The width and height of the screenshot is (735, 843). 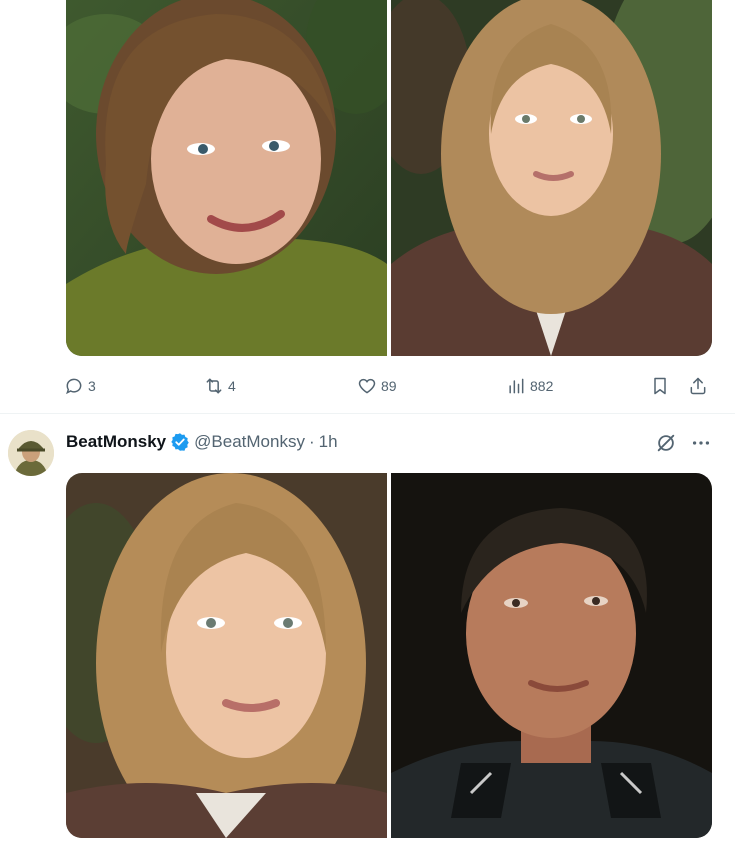 I want to click on heart-icon, so click(x=367, y=386).